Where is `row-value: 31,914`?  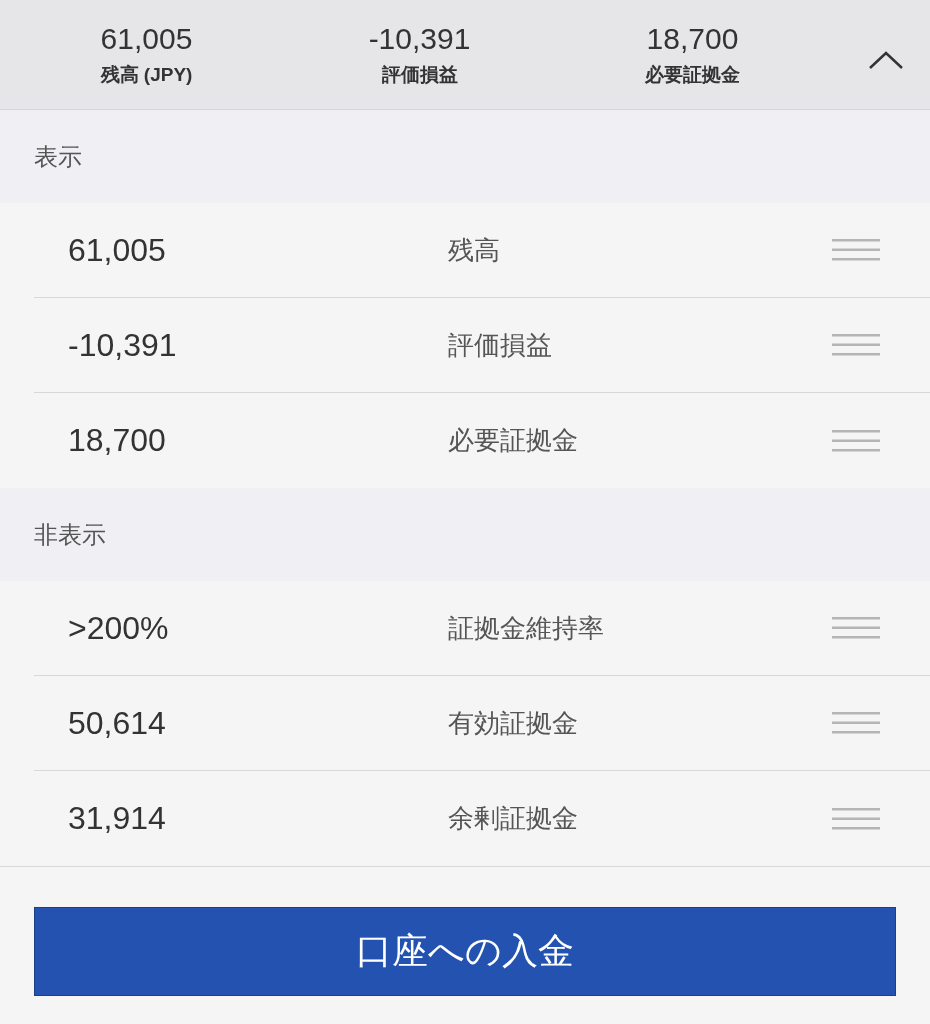
row-value: 31,914 is located at coordinates (117, 818).